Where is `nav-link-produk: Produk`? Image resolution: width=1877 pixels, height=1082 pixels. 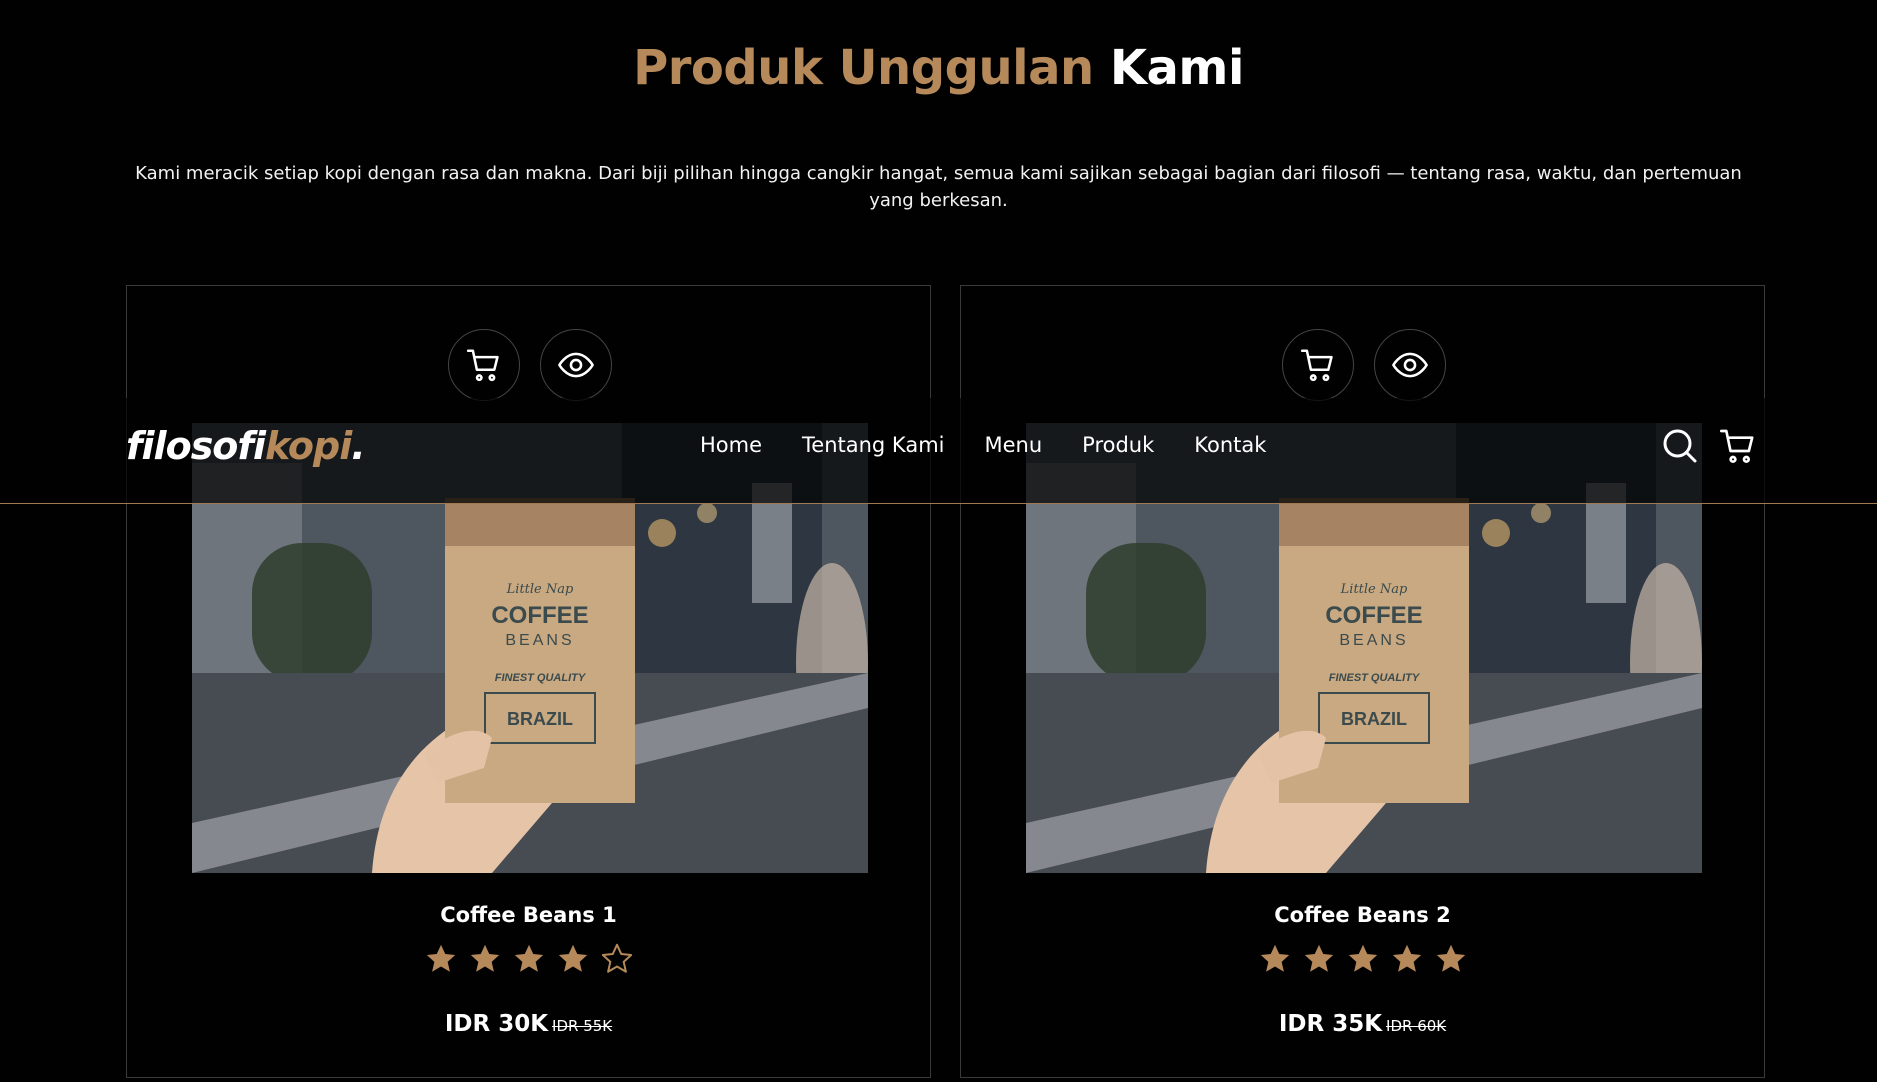 nav-link-produk: Produk is located at coordinates (1118, 445).